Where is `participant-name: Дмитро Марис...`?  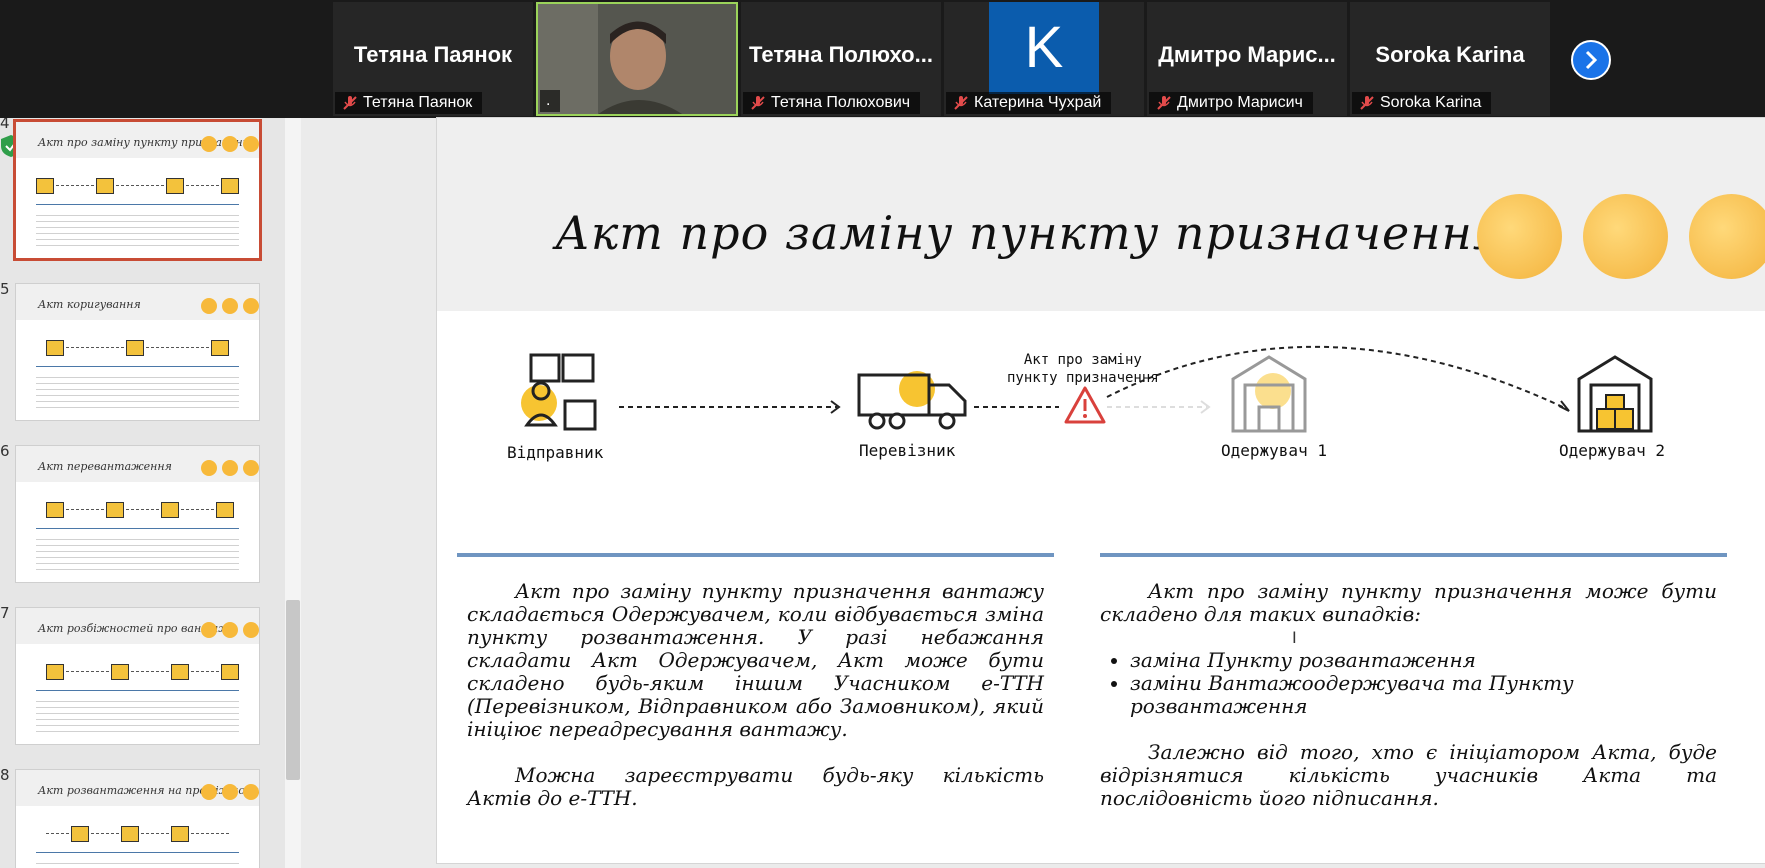 participant-name: Дмитро Марис... is located at coordinates (1247, 54).